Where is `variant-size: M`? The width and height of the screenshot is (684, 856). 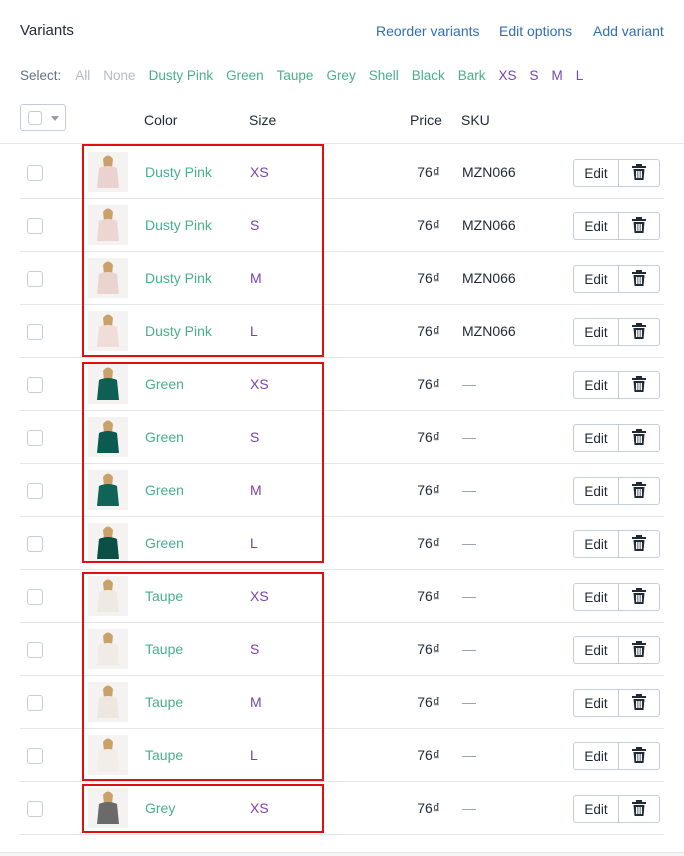
variant-size: M is located at coordinates (256, 278).